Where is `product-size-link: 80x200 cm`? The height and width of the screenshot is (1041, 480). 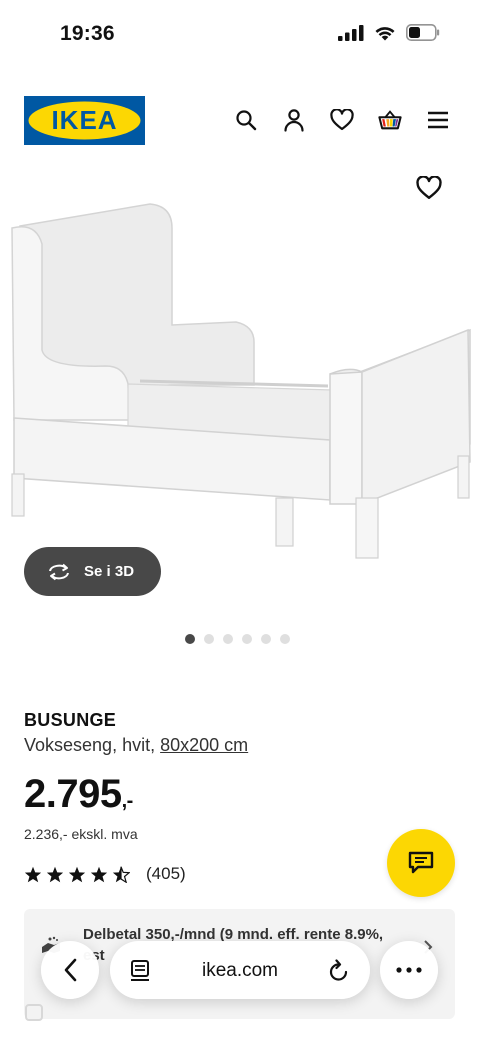
product-size-link: 80x200 cm is located at coordinates (204, 745).